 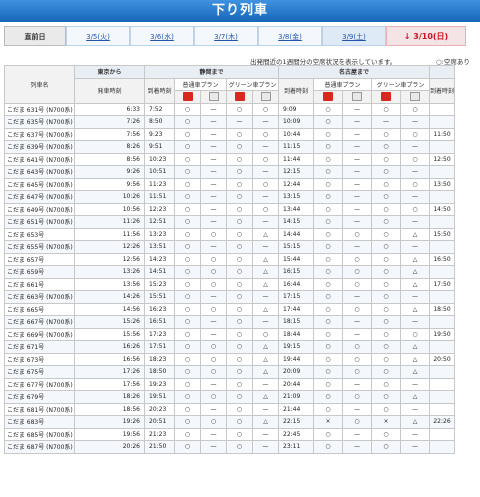 I want to click on tab-date: 直前日, so click(x=35, y=36).